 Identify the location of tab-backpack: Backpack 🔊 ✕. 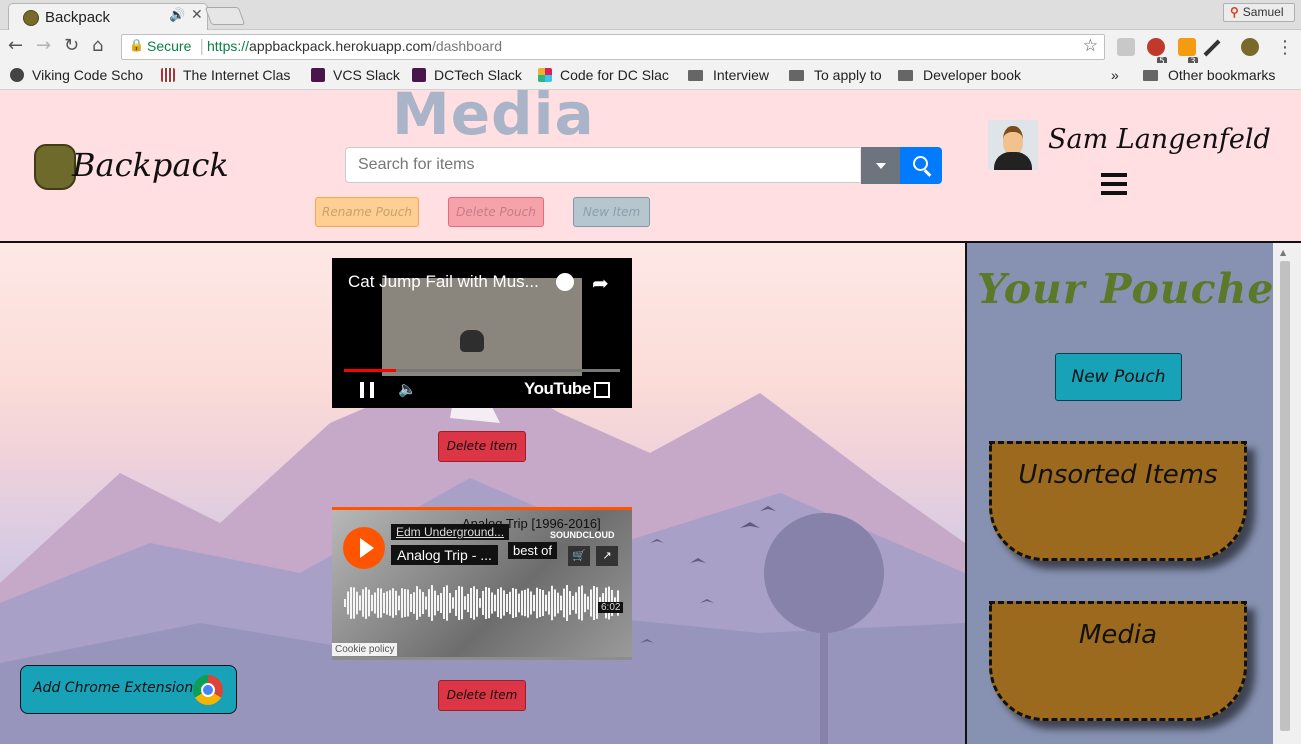
(108, 17).